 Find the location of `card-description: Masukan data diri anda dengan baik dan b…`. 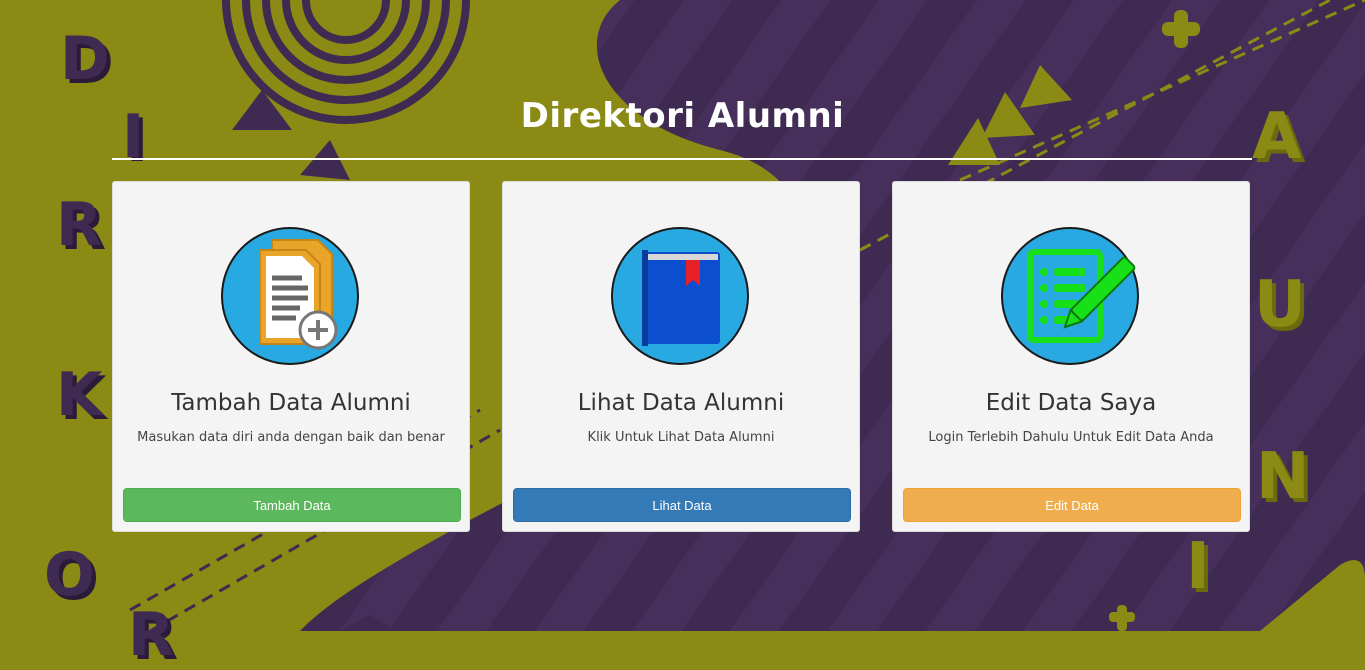

card-description: Masukan data diri anda dengan baik dan b… is located at coordinates (291, 437).